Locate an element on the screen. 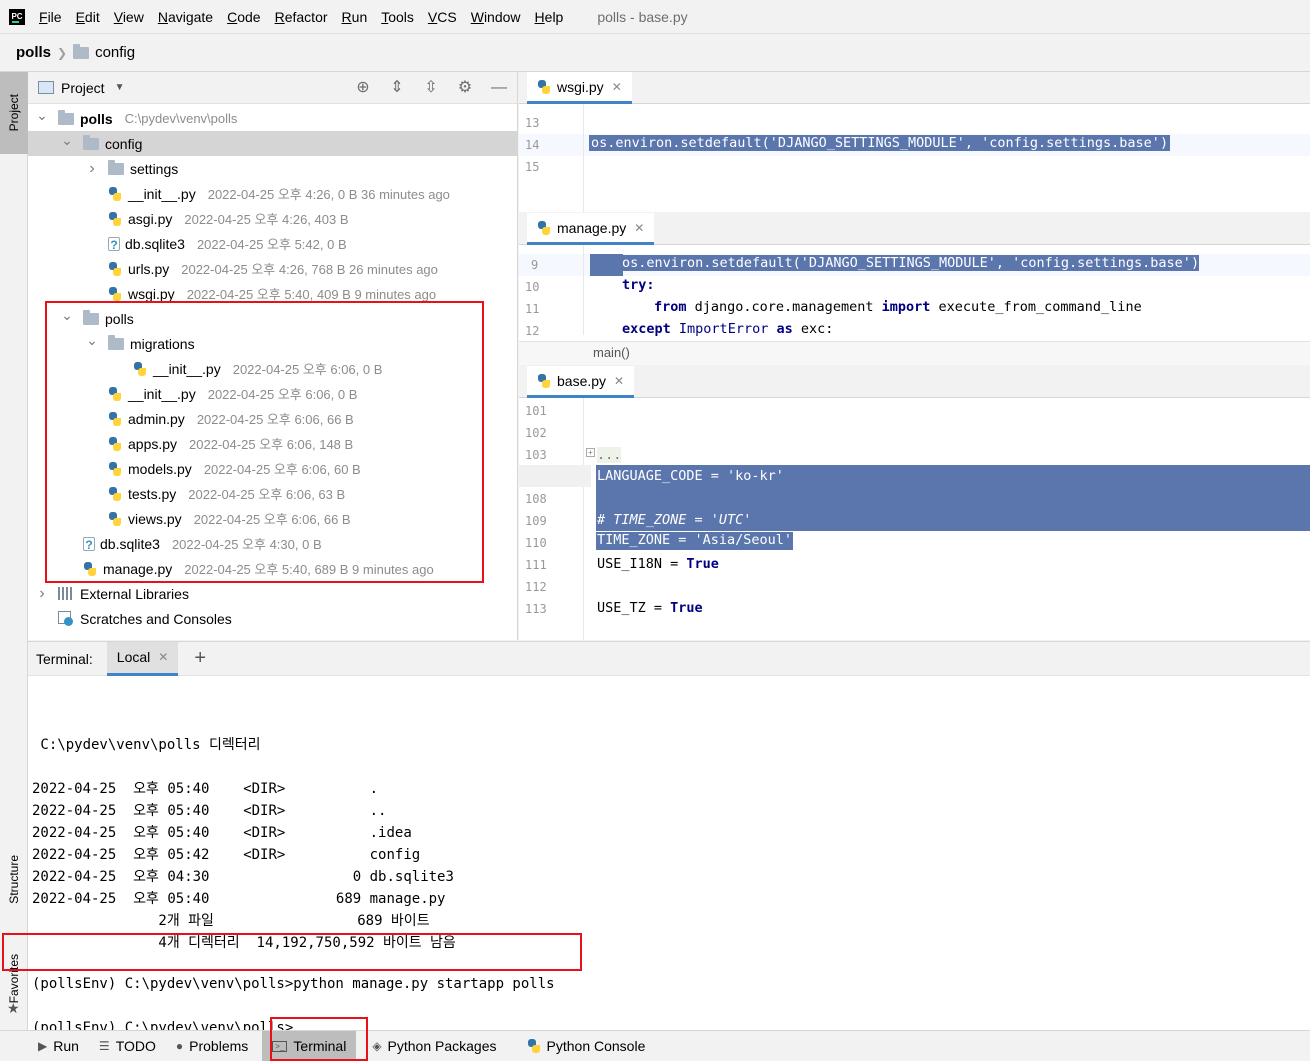 The image size is (1310, 1061). folder-icon is located at coordinates (81, 51).